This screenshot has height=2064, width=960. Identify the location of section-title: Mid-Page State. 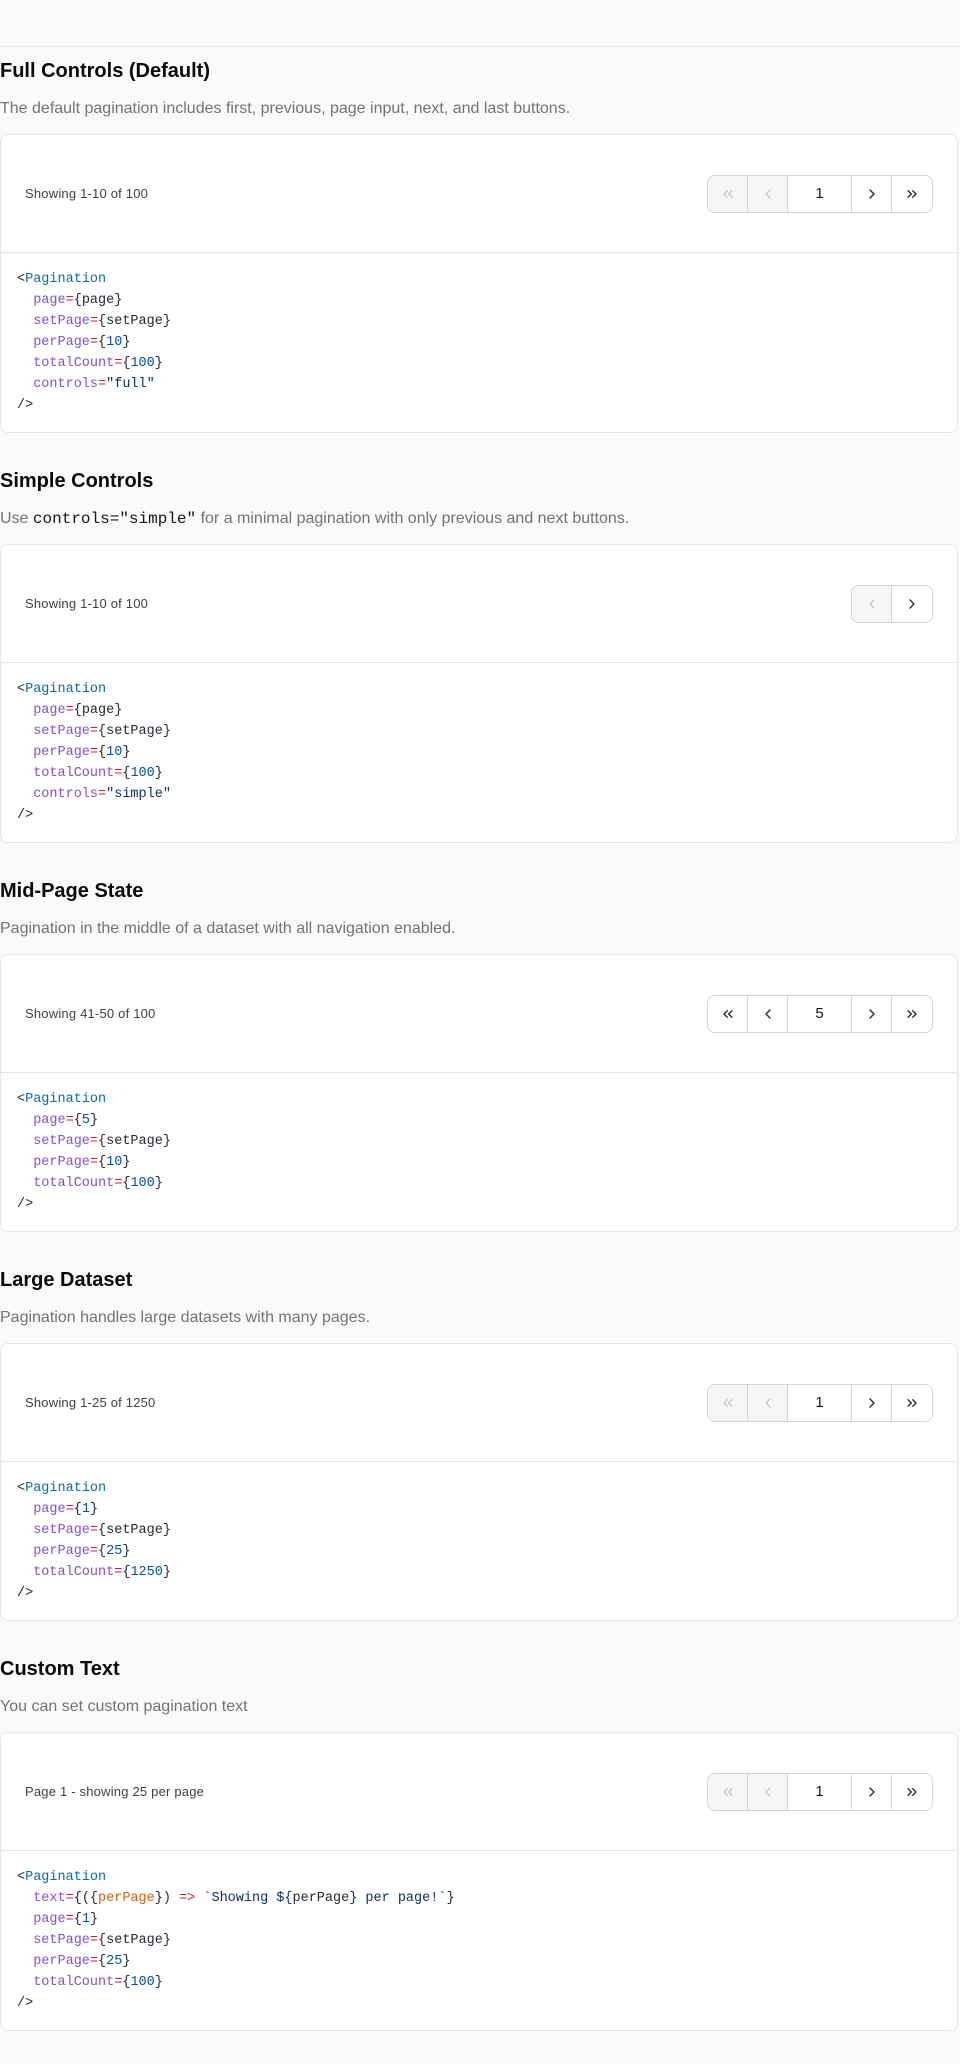
(72, 891).